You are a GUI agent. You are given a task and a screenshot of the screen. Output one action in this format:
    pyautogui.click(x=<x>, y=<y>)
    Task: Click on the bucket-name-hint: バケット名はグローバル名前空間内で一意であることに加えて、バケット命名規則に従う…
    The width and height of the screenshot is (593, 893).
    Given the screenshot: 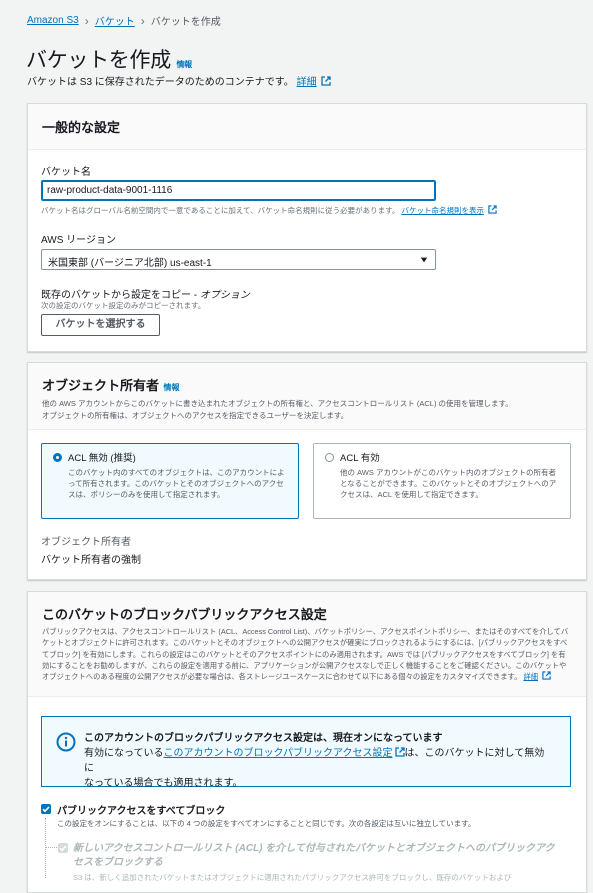 What is the action you would take?
    pyautogui.click(x=311, y=210)
    